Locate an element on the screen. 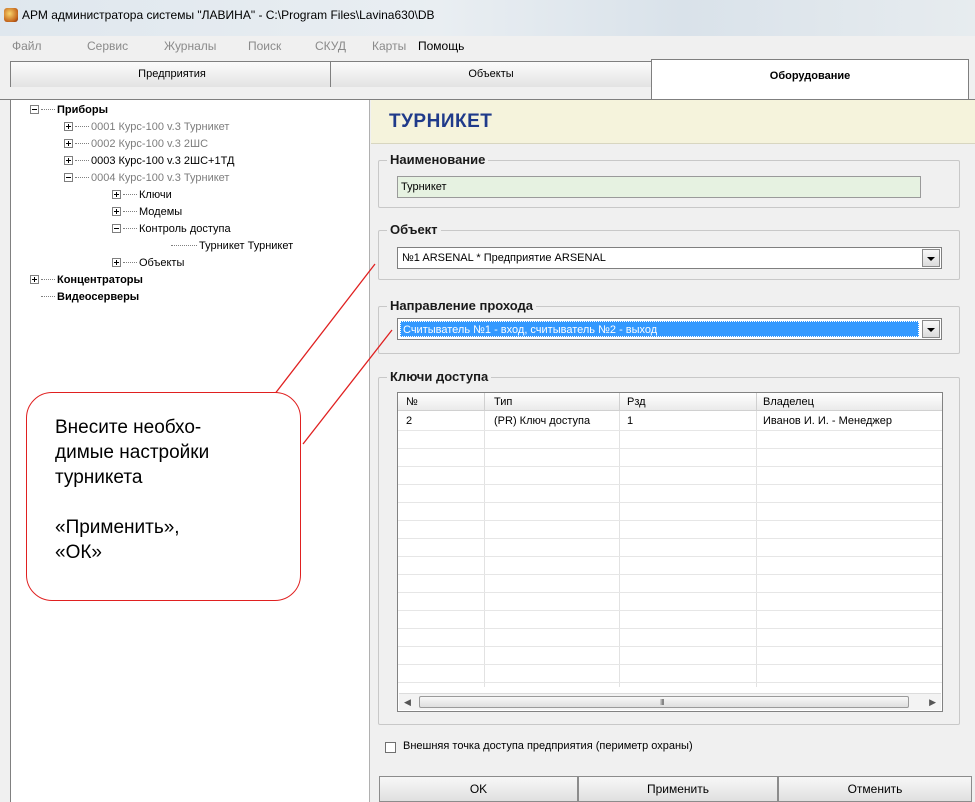 The width and height of the screenshot is (975, 802). callout-line: турникета is located at coordinates (99, 477).